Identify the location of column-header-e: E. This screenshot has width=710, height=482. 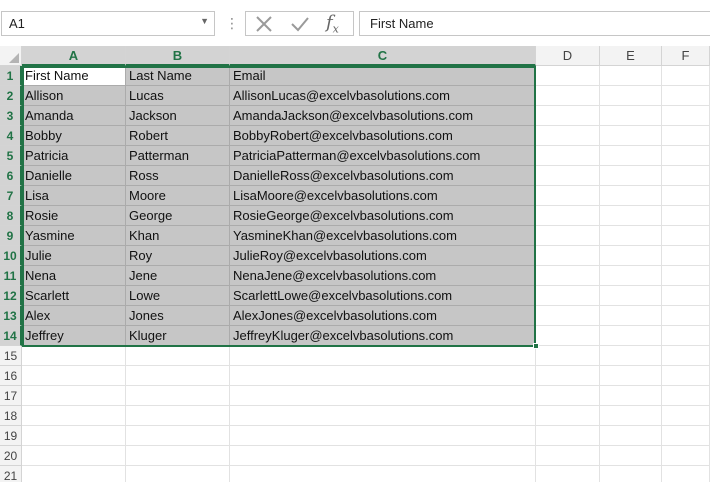
(631, 56).